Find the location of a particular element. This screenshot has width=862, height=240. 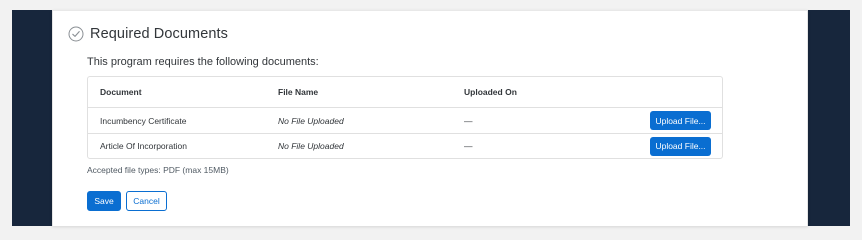

accepted-file-types-note: Accepted file types: PDF (max 15MB) is located at coordinates (158, 170).